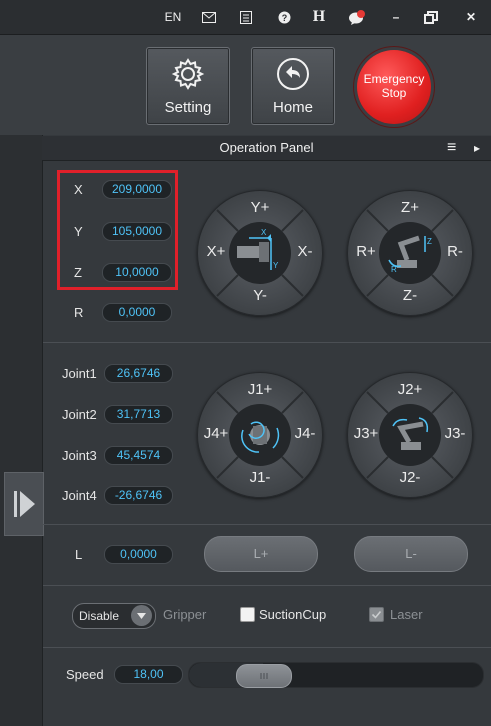  I want to click on home-label: Home, so click(292, 107).